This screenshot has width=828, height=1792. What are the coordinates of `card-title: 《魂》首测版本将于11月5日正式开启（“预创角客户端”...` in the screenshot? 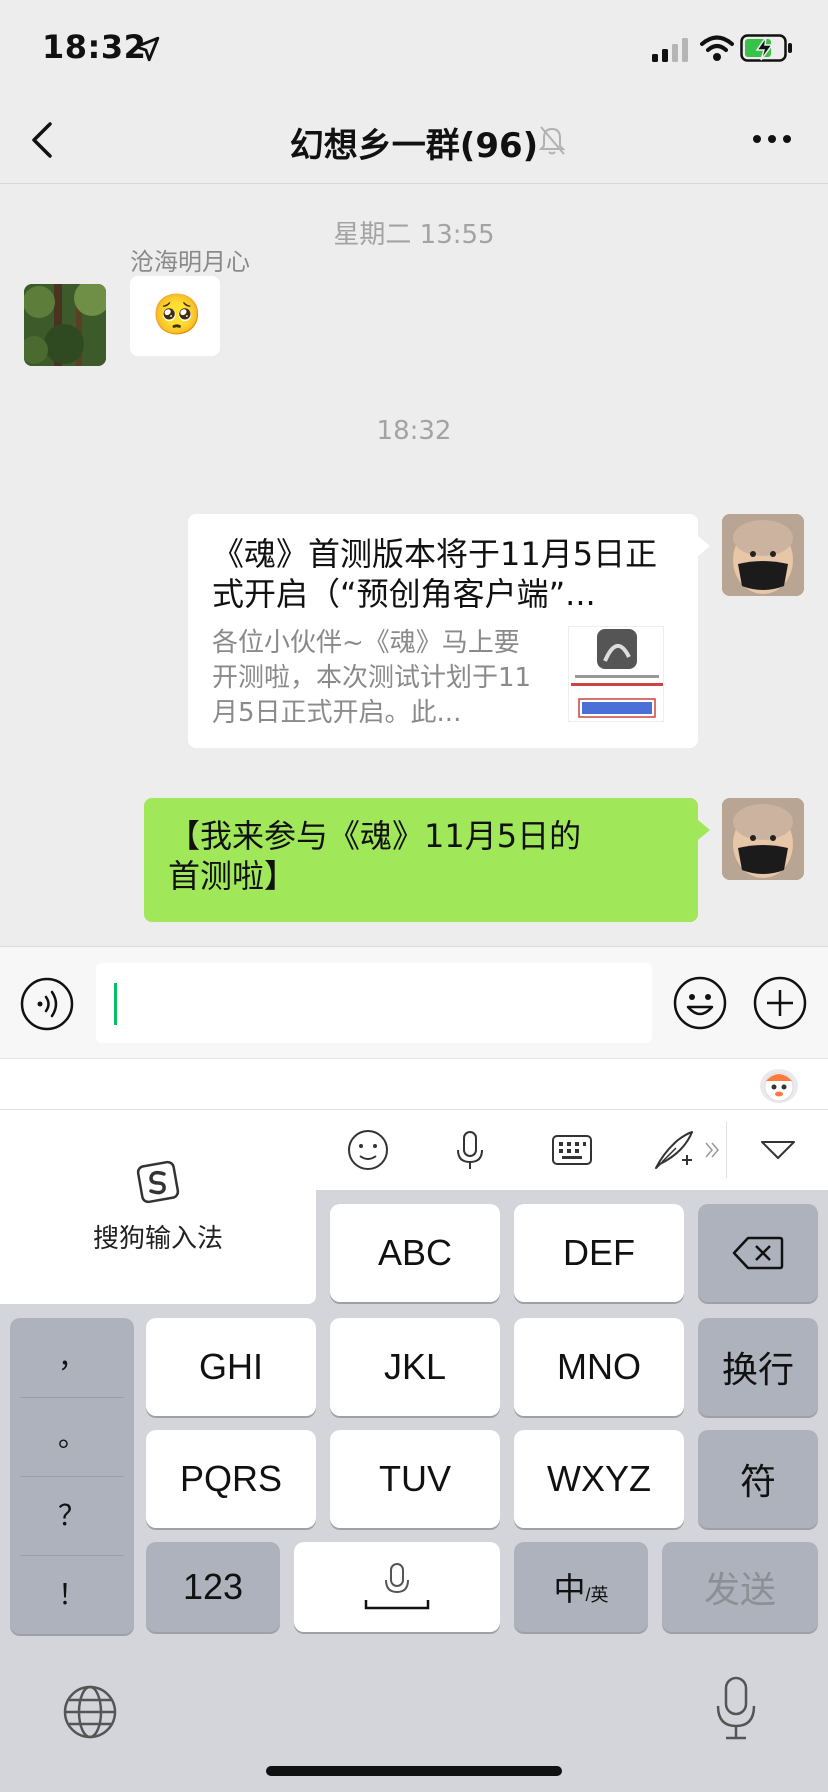 It's located at (435, 574).